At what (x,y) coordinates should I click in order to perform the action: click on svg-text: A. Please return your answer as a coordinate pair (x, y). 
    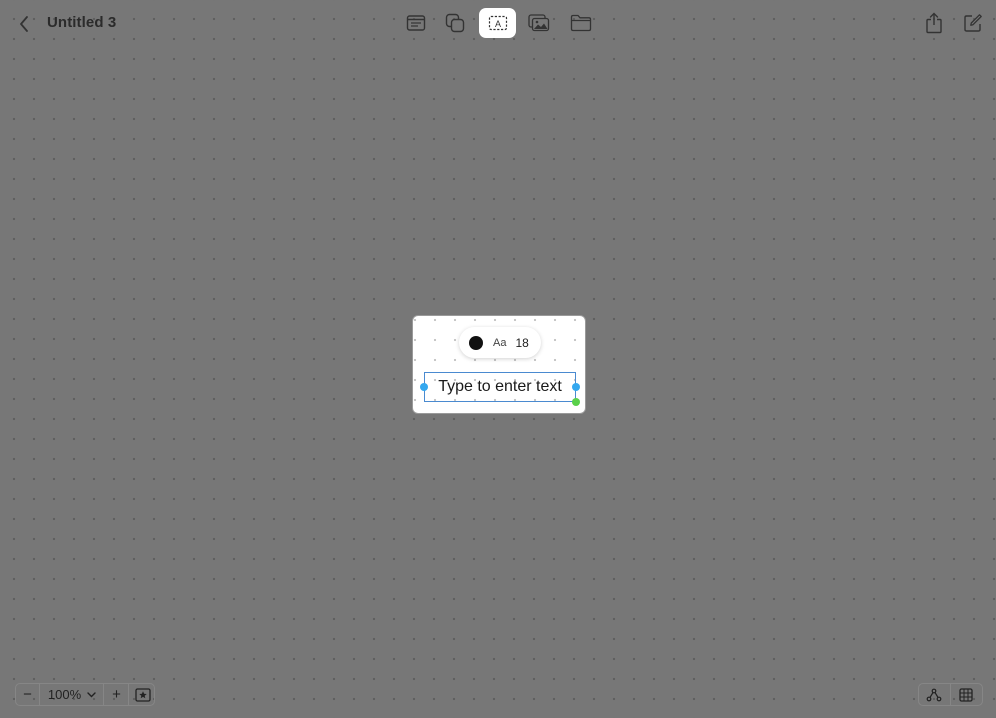
    Looking at the image, I should click on (497, 24).